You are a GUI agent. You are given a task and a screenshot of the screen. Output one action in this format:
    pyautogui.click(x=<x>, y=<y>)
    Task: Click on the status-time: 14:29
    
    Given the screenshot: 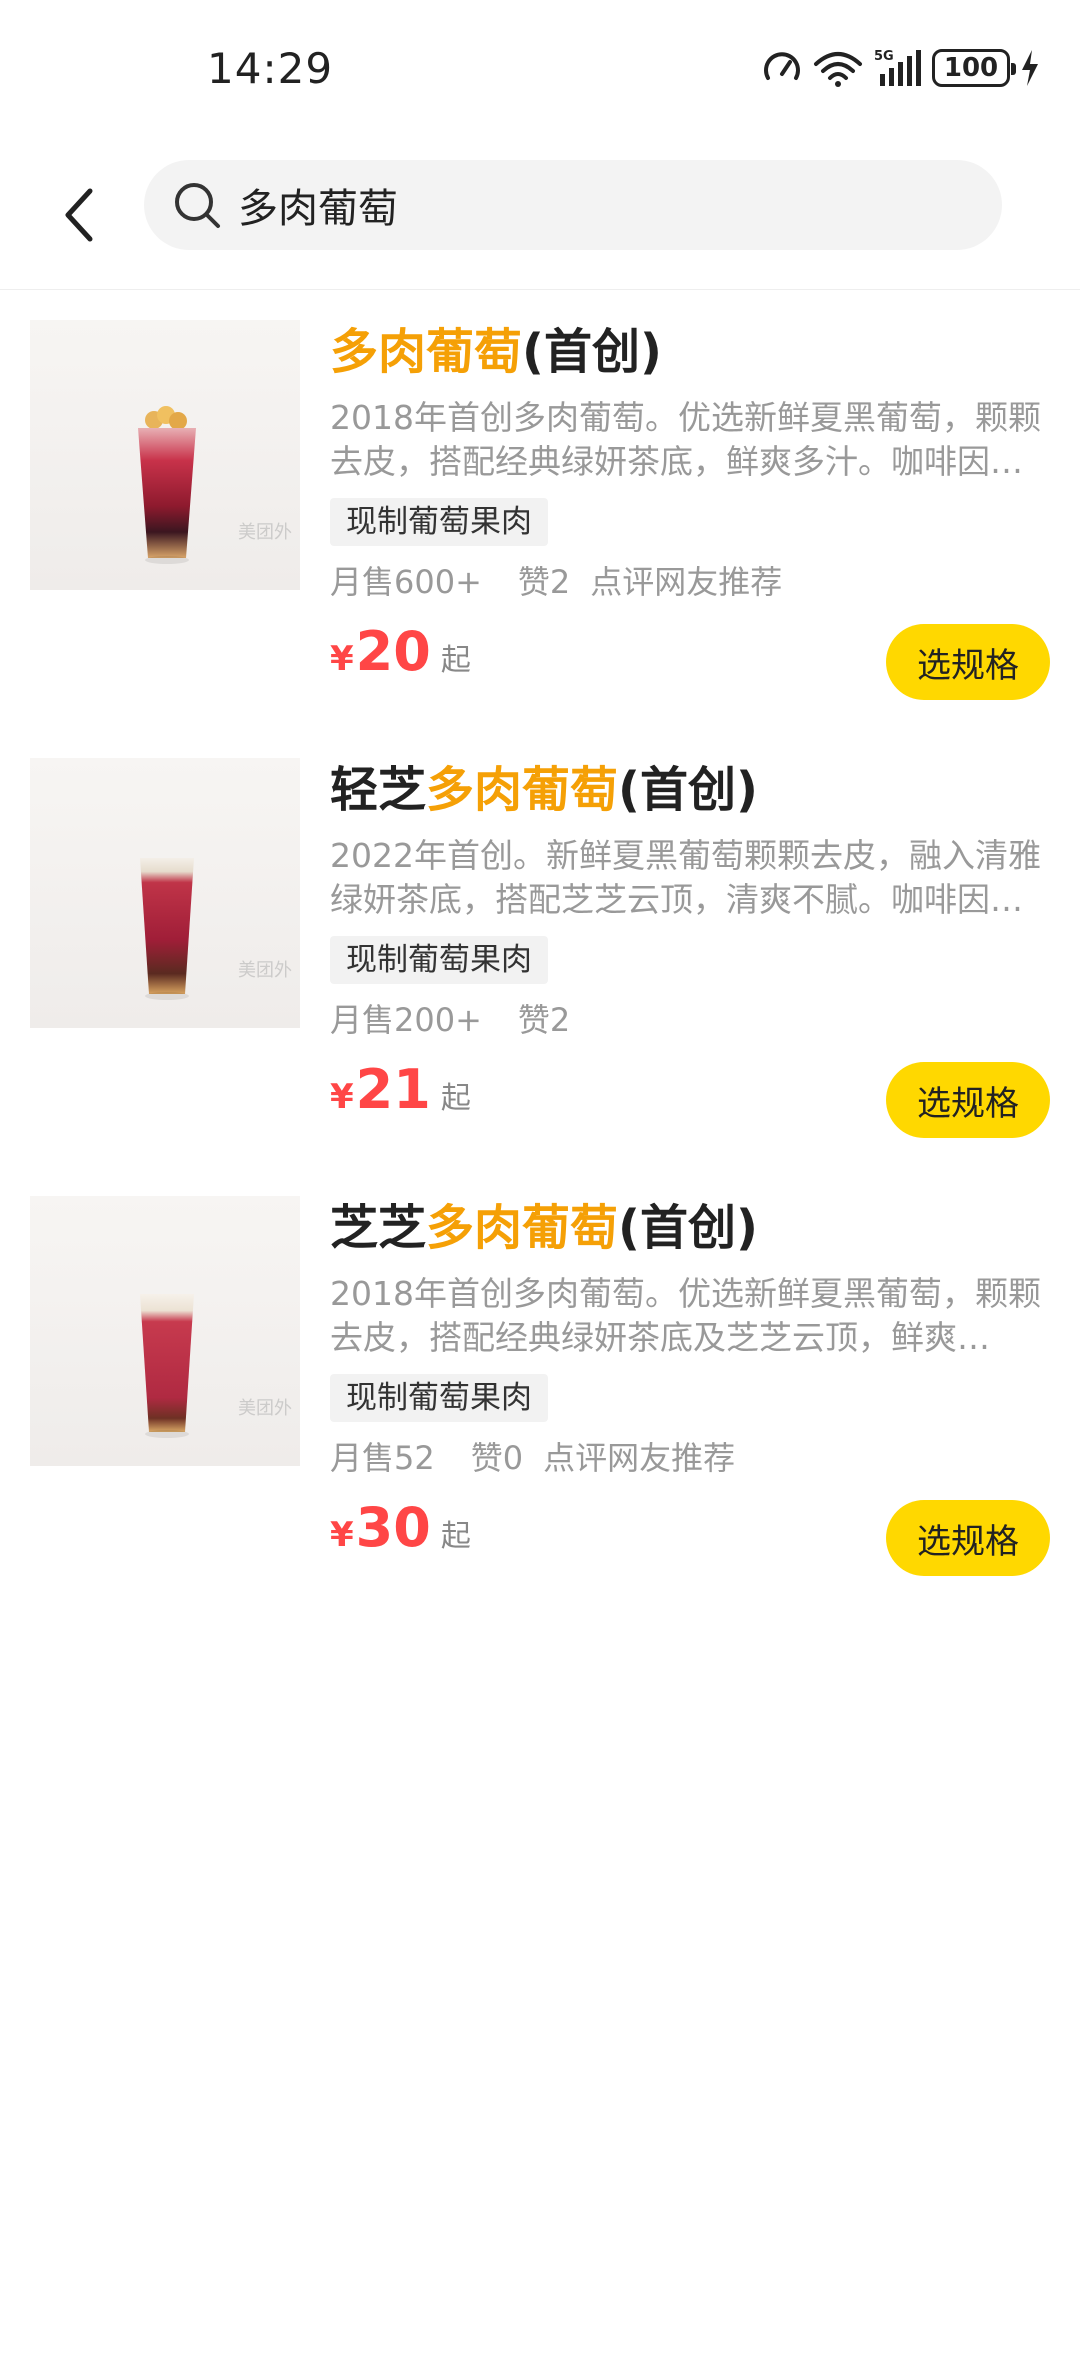 What is the action you would take?
    pyautogui.click(x=270, y=68)
    